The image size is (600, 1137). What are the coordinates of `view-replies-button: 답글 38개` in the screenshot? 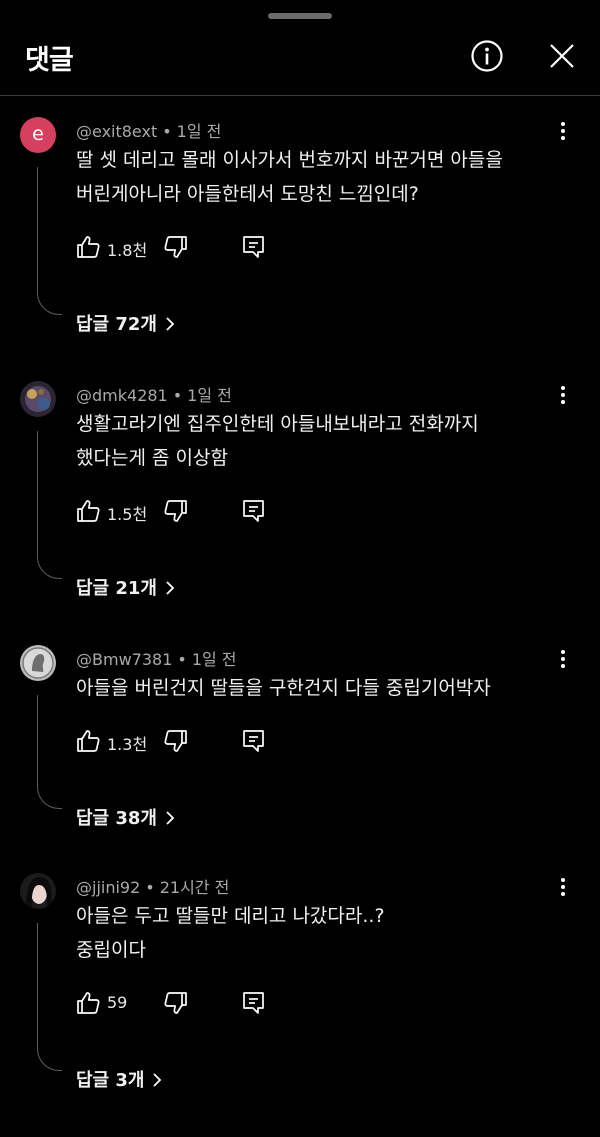 It's located at (126, 817).